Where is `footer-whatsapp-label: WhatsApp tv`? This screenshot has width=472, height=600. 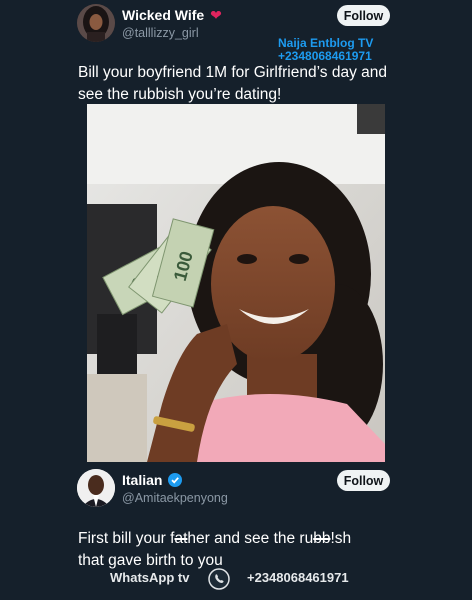
footer-whatsapp-label: WhatsApp tv is located at coordinates (150, 577).